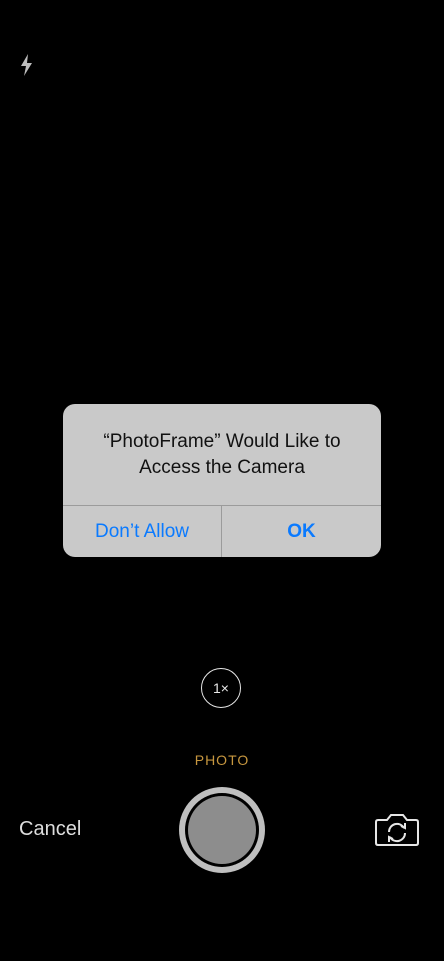 Image resolution: width=444 pixels, height=961 pixels. What do you see at coordinates (222, 760) in the screenshot?
I see `camera-mode-label: PHOTO` at bounding box center [222, 760].